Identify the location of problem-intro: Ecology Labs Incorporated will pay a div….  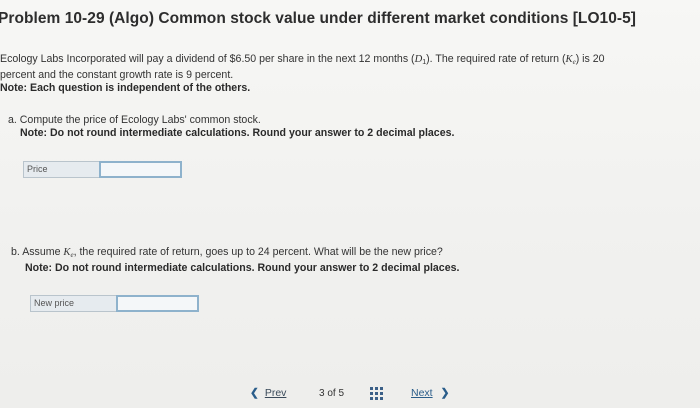
(347, 74).